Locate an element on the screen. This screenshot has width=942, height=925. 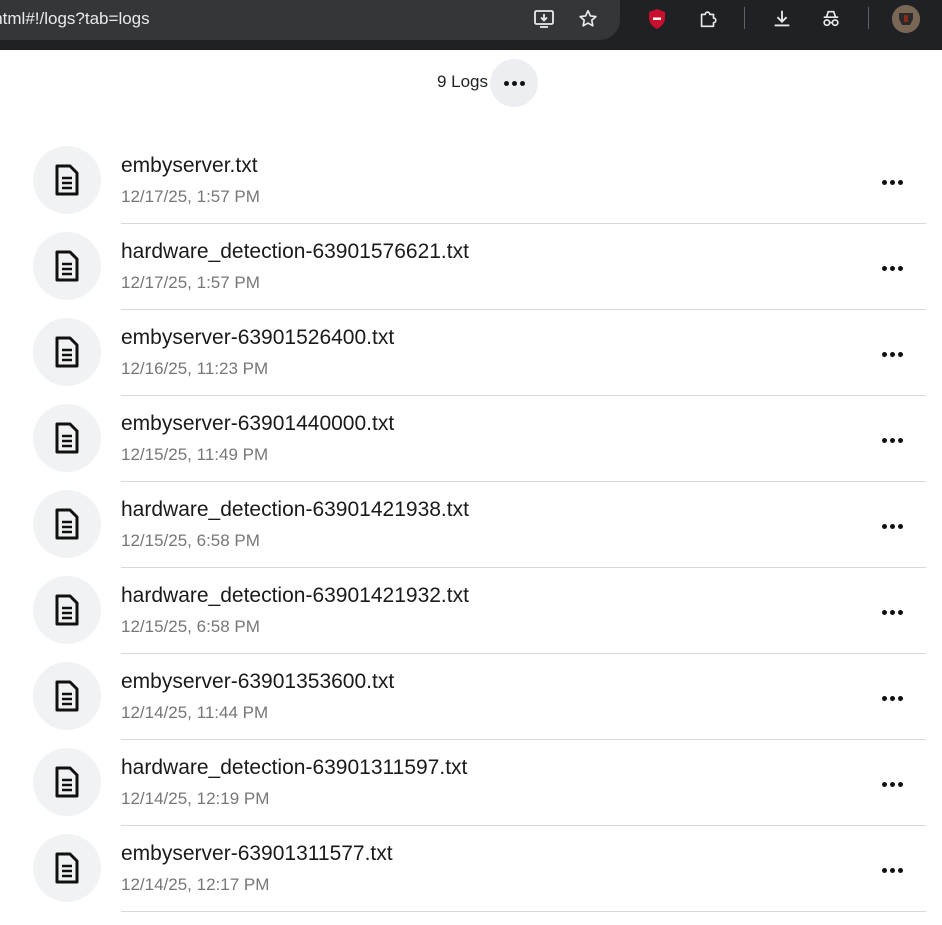
logs-count: 9 Logs is located at coordinates (462, 81).